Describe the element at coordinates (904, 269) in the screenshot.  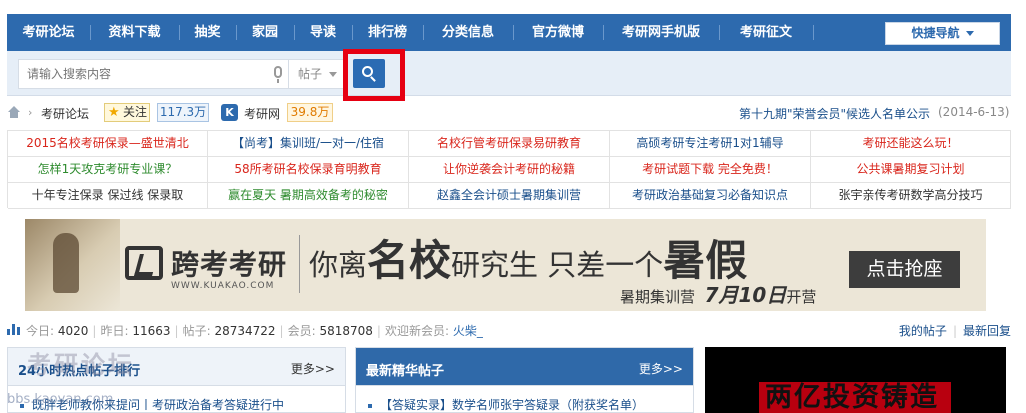
I see `banner-cta-button: 点击抢座` at that location.